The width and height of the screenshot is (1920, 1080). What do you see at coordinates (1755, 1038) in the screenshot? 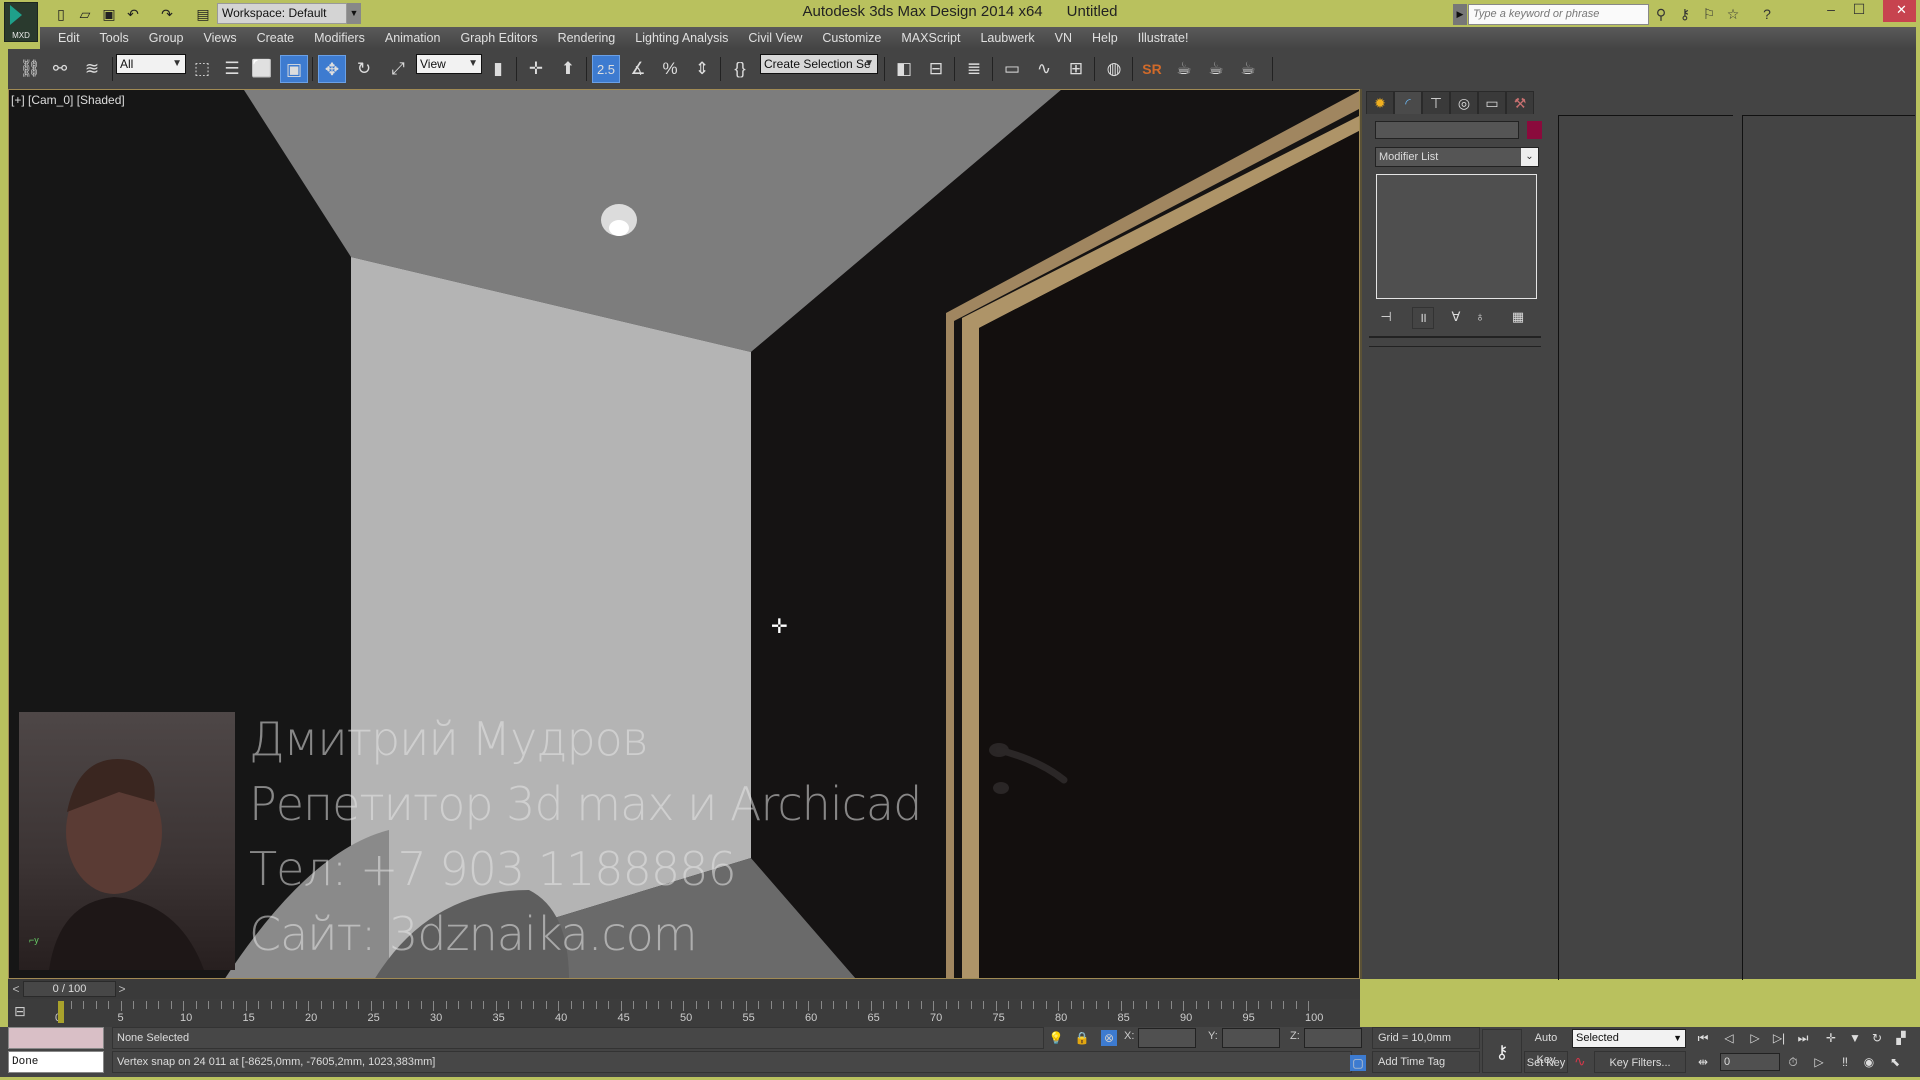
I see `play-icon: ▷` at bounding box center [1755, 1038].